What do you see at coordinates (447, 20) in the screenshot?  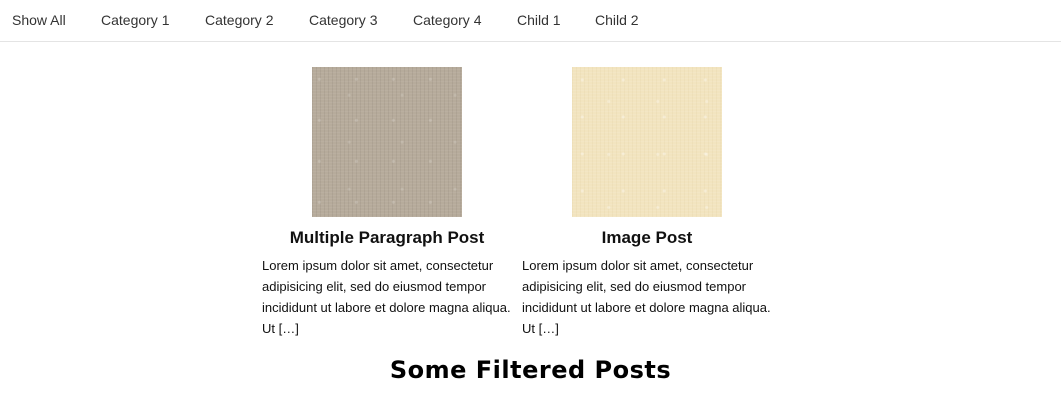 I see `filter-tab-category-4: Category 4` at bounding box center [447, 20].